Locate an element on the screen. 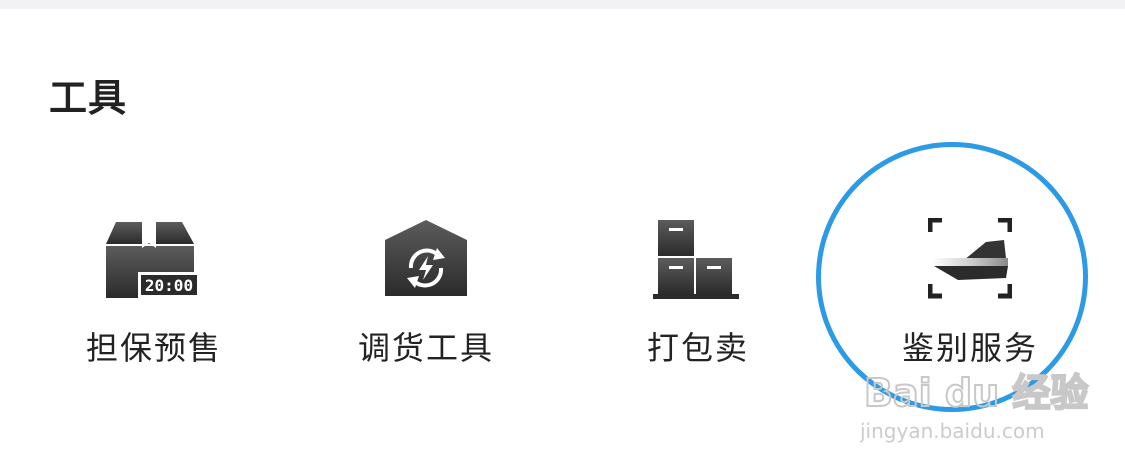 Image resolution: width=1125 pixels, height=466 pixels. tool-item-guarantee-presale: 20:00 担保预售 is located at coordinates (154, 295).